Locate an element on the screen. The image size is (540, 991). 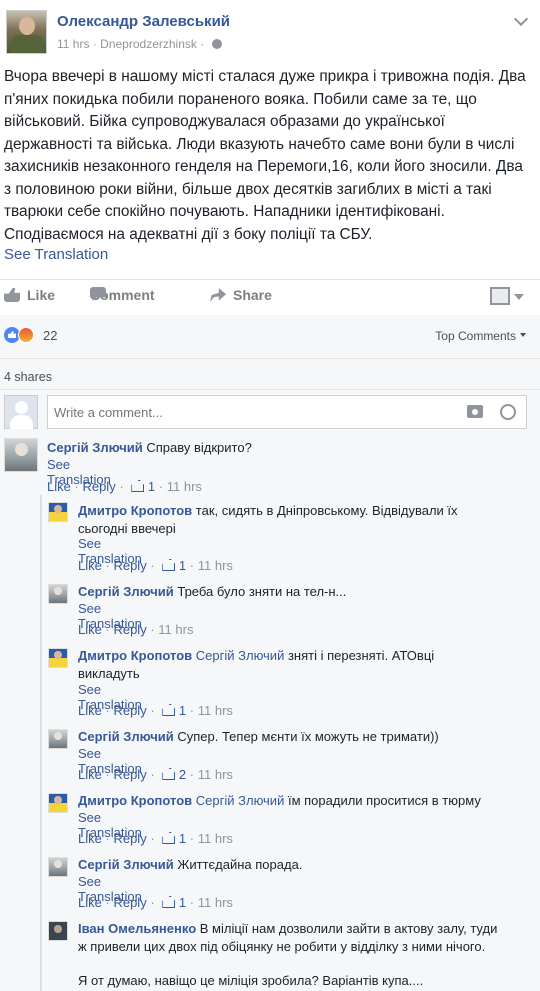
like-icon is located at coordinates (12, 295).